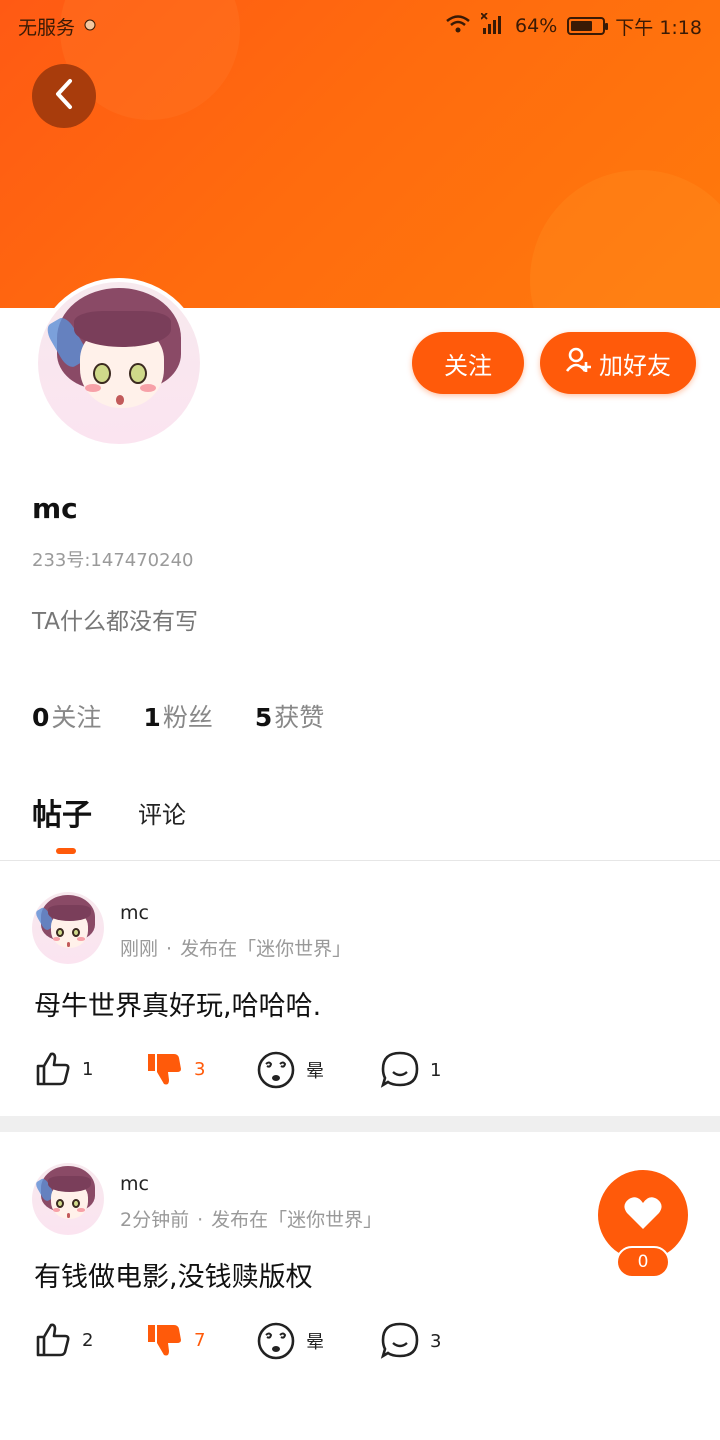 The width and height of the screenshot is (720, 1440). I want to click on dislike-button: 3, so click(175, 1069).